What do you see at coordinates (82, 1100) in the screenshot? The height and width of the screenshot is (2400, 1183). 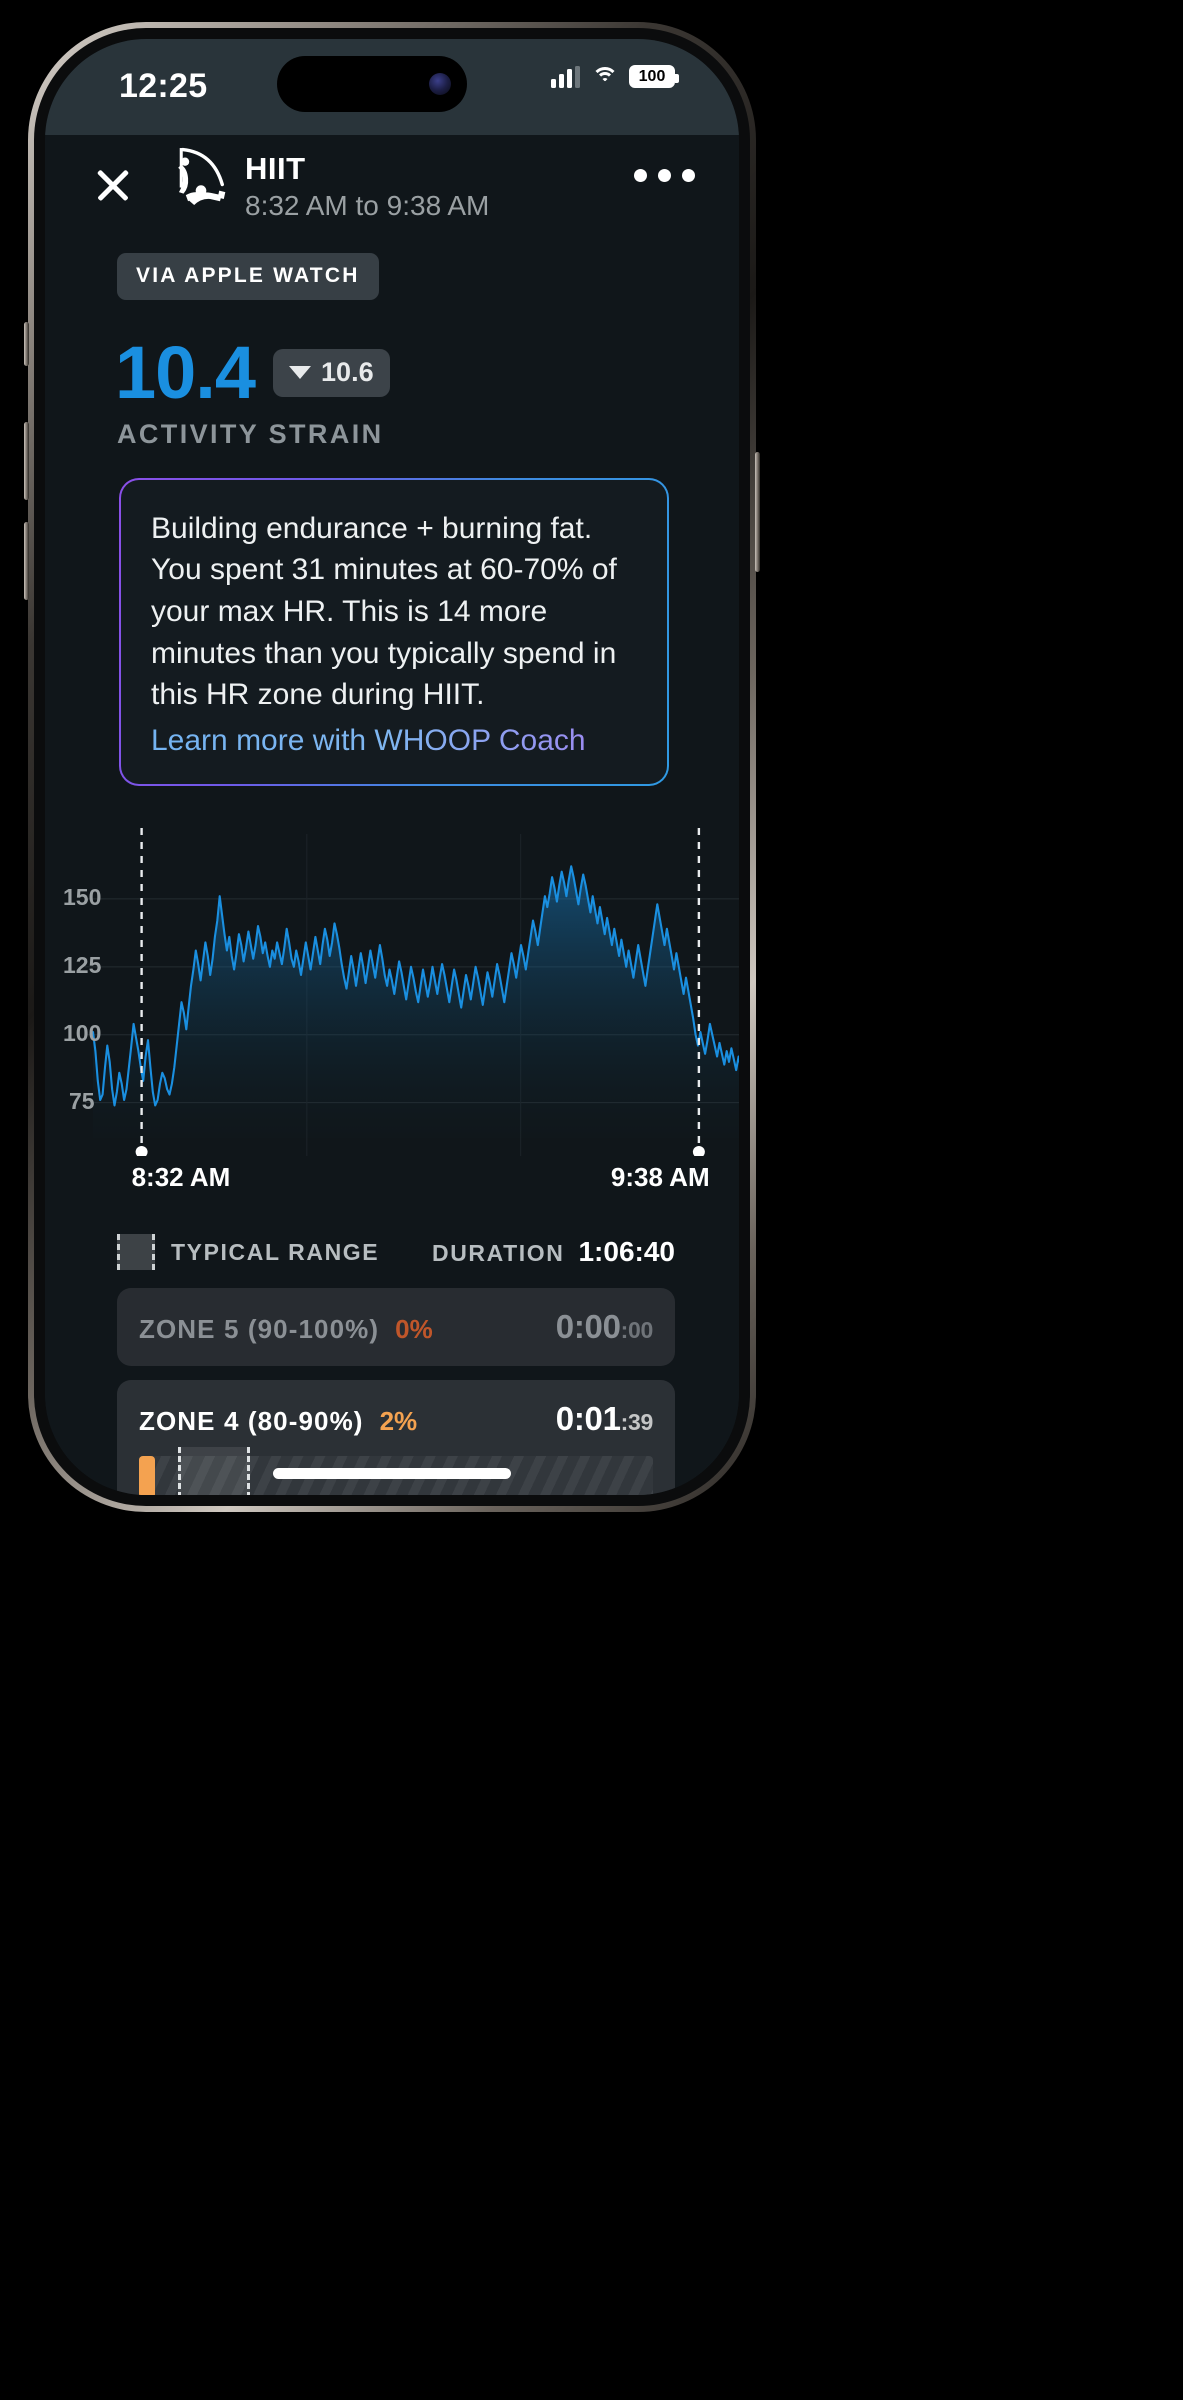 I see `y-axis-label-75: 75` at bounding box center [82, 1100].